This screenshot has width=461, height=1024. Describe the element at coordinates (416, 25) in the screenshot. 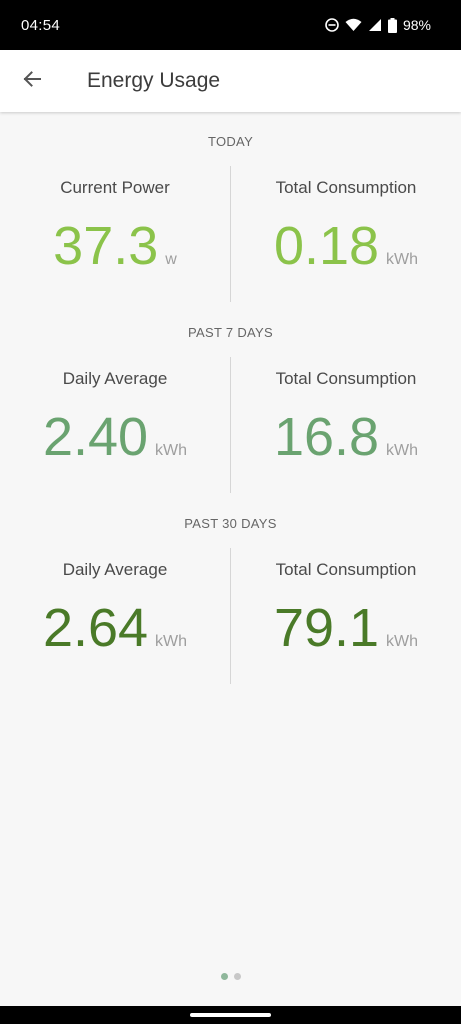

I see `battery-percent: 98%` at that location.